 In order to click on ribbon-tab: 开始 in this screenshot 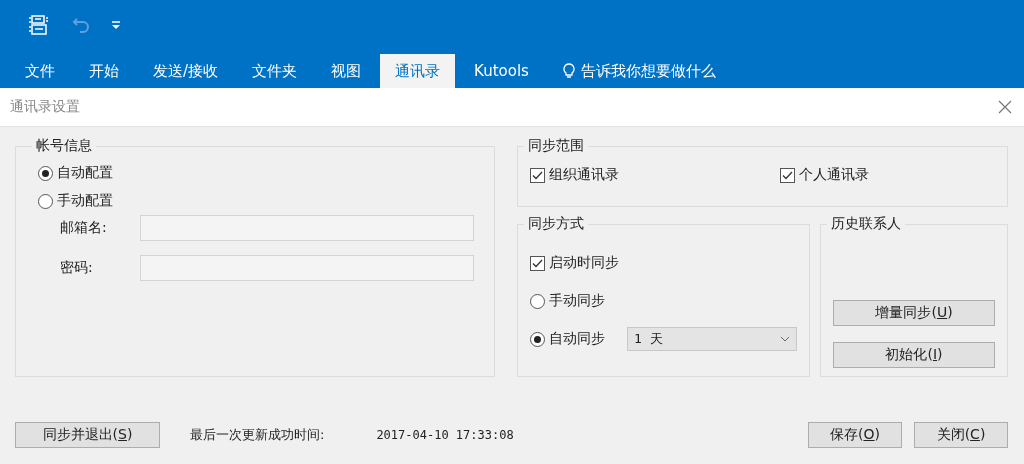, I will do `click(104, 71)`.